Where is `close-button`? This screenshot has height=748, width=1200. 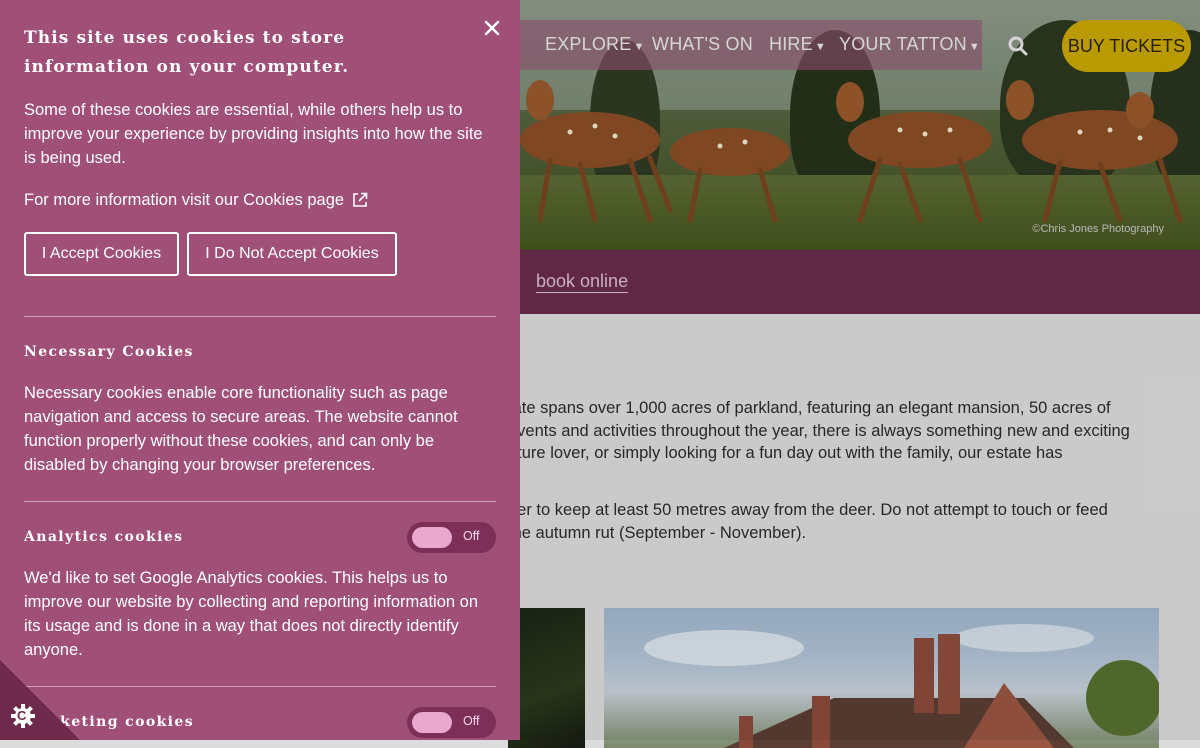 close-button is located at coordinates (492, 28).